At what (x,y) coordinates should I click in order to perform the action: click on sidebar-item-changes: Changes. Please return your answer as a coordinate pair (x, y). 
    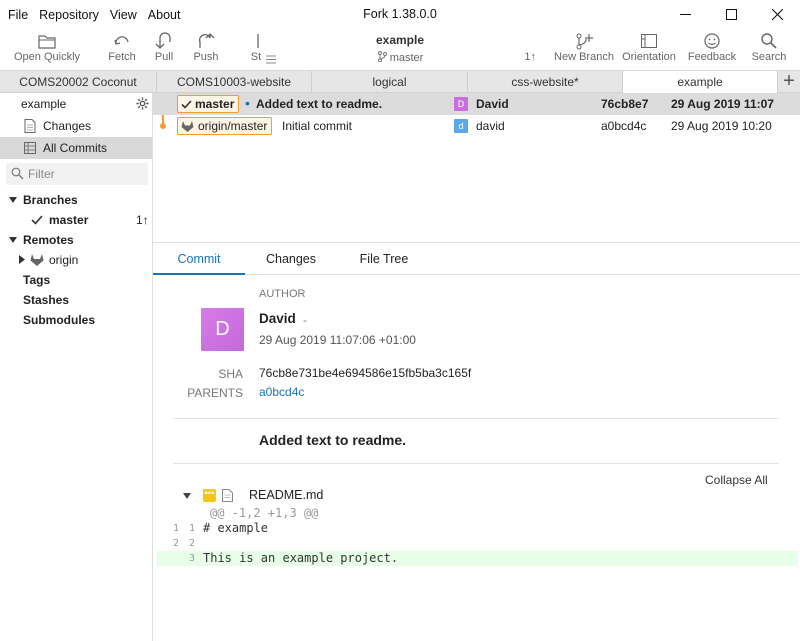
    Looking at the image, I should click on (76, 126).